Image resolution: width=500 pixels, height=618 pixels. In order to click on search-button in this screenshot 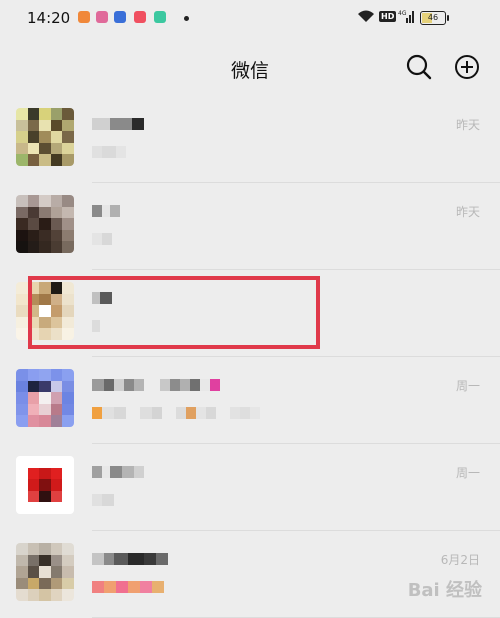, I will do `click(419, 67)`.